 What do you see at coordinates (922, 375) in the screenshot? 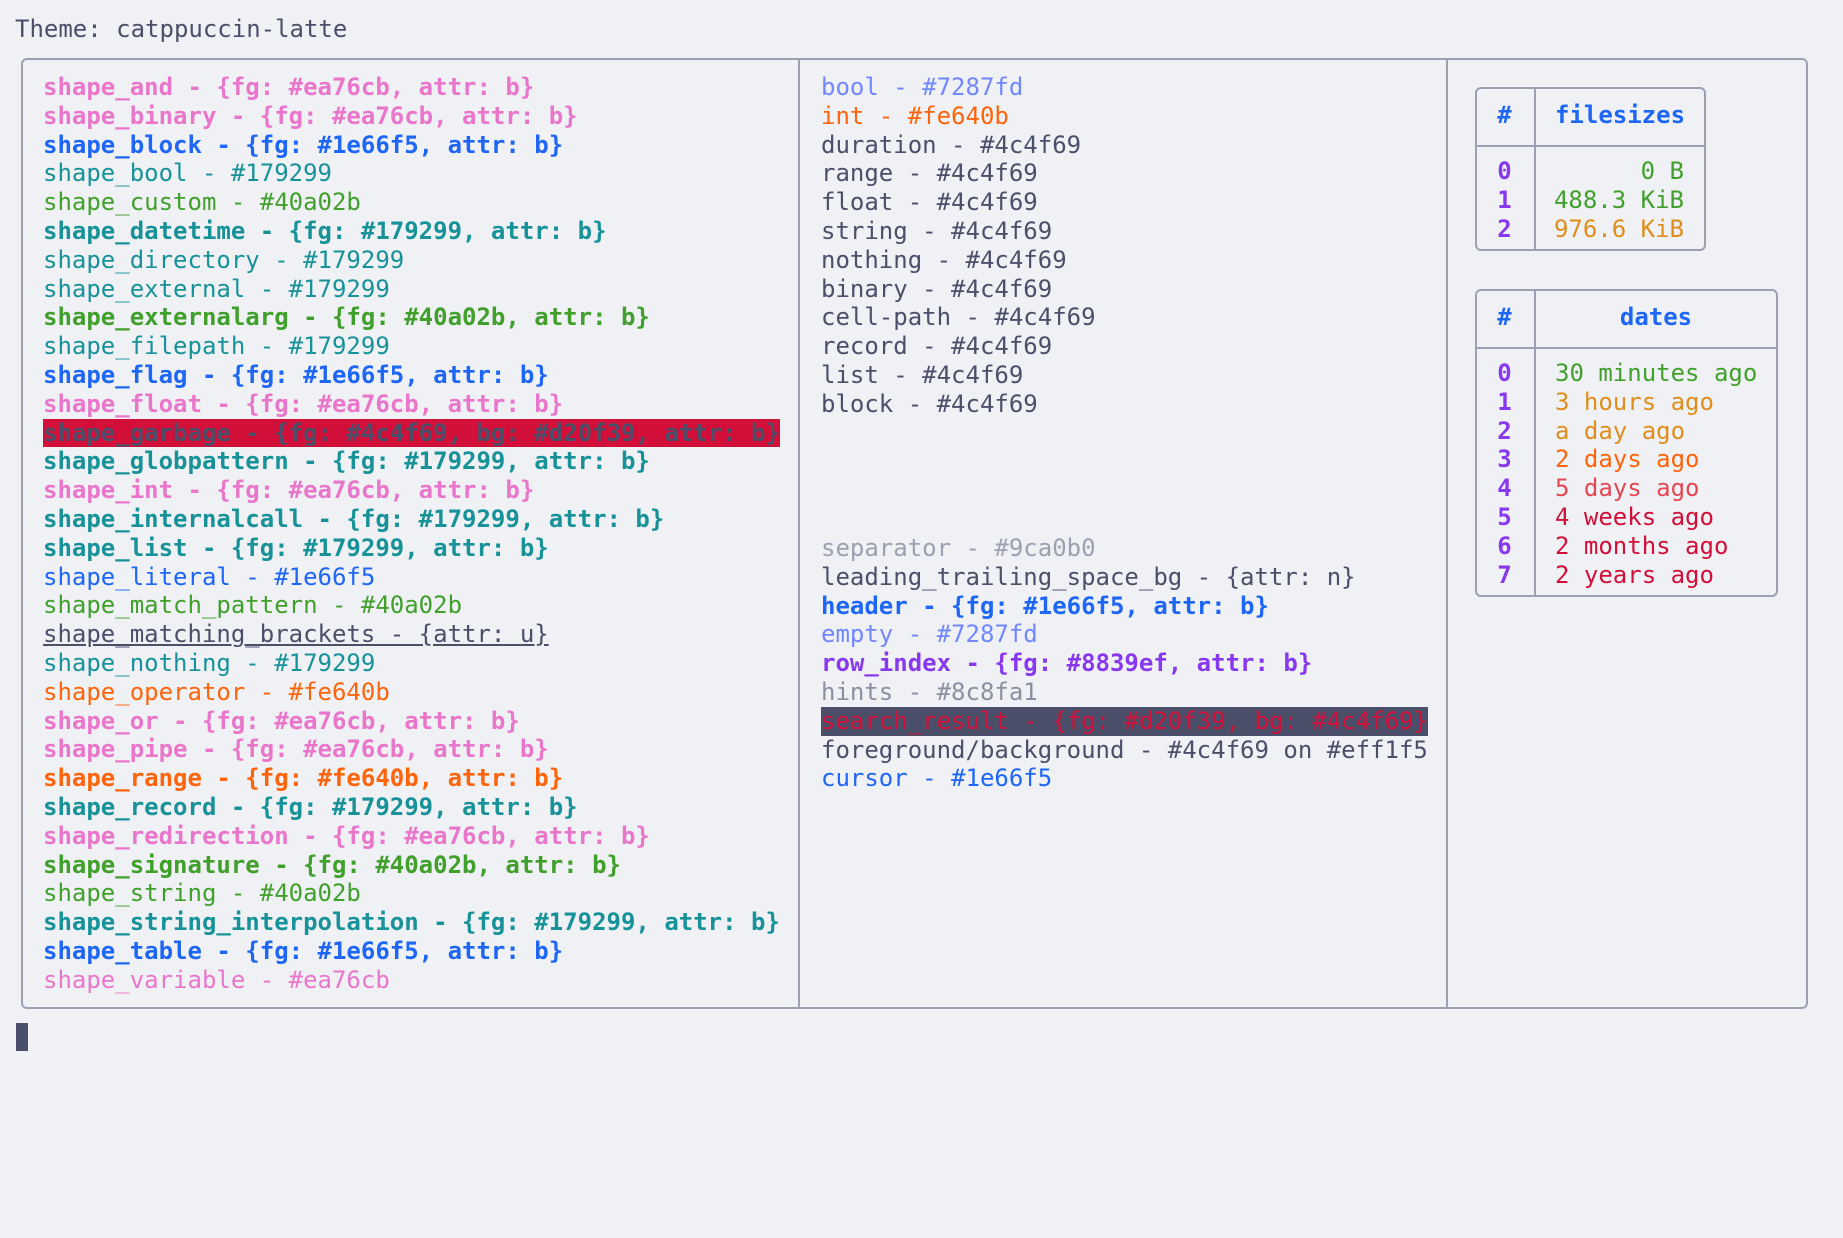
I see `type-style-line: list - #4c4f69` at bounding box center [922, 375].